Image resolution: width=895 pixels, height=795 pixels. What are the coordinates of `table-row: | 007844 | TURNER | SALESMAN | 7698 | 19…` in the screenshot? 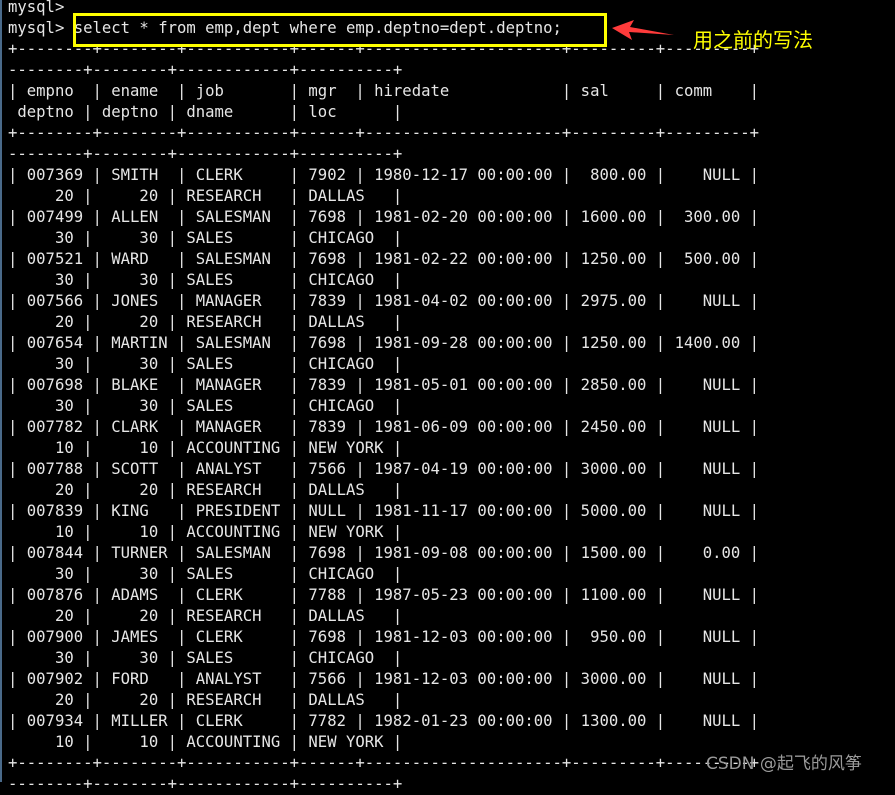 It's located at (384, 553).